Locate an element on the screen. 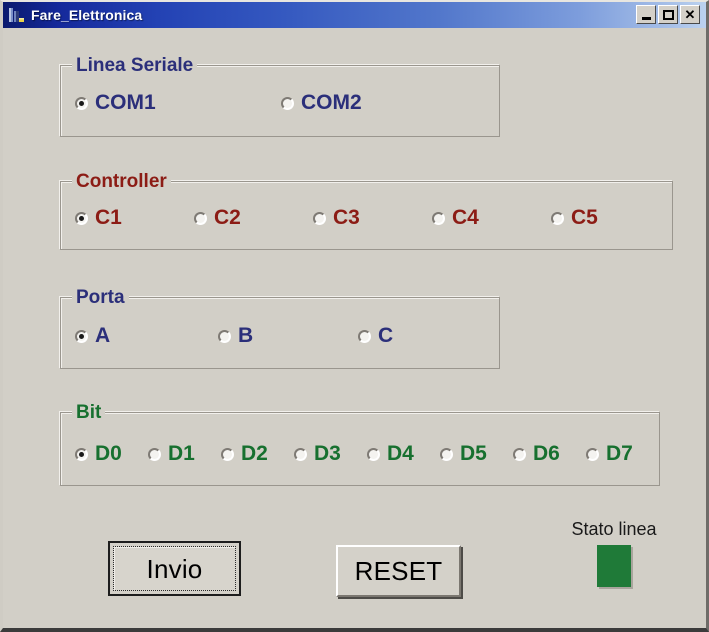 The image size is (709, 632). radio-c1: C1 is located at coordinates (98, 218).